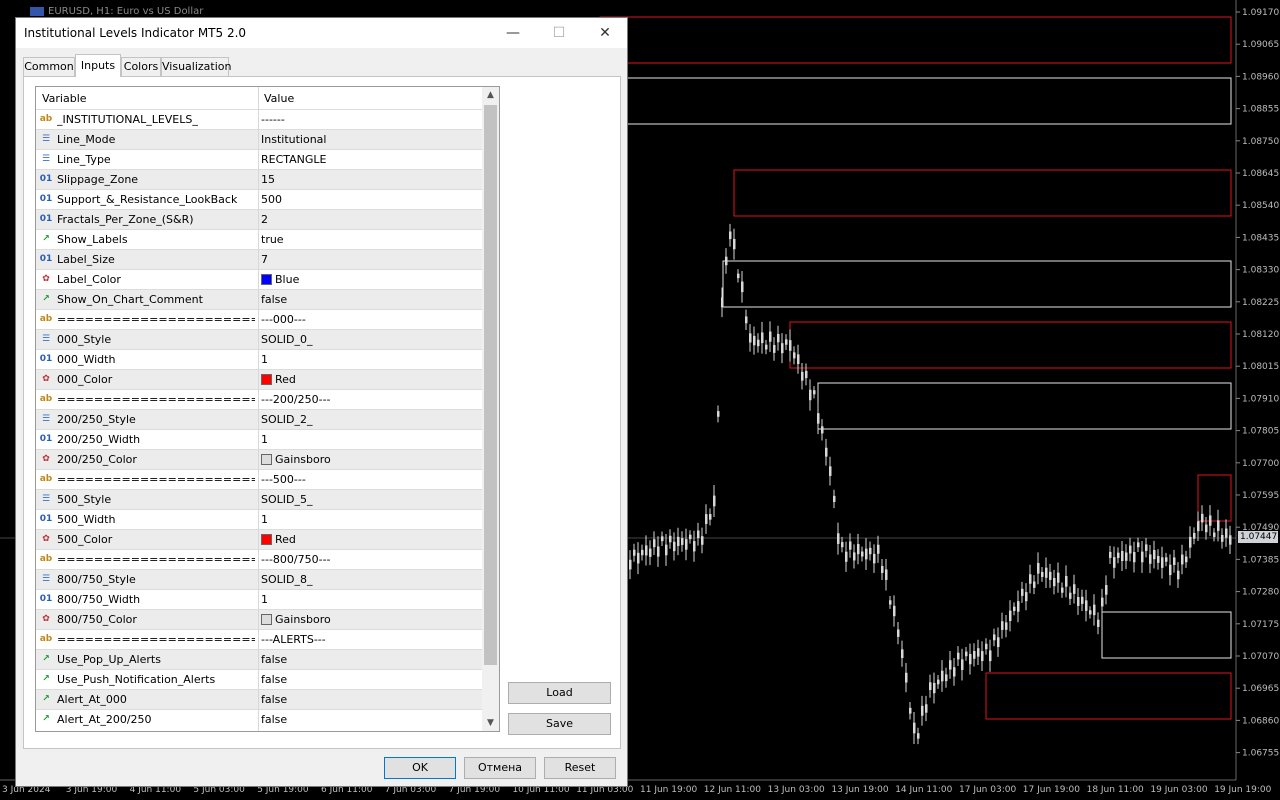 The width and height of the screenshot is (1280, 800). Describe the element at coordinates (286, 579) in the screenshot. I see `input-value: SOLID_8_` at that location.